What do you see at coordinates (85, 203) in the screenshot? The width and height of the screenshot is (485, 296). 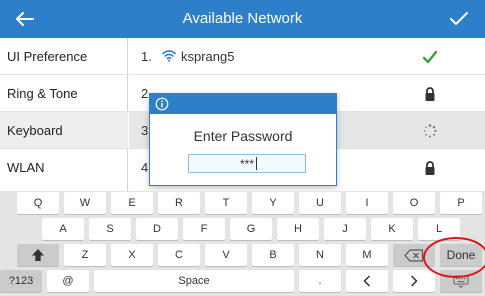 I see `key-w: W` at bounding box center [85, 203].